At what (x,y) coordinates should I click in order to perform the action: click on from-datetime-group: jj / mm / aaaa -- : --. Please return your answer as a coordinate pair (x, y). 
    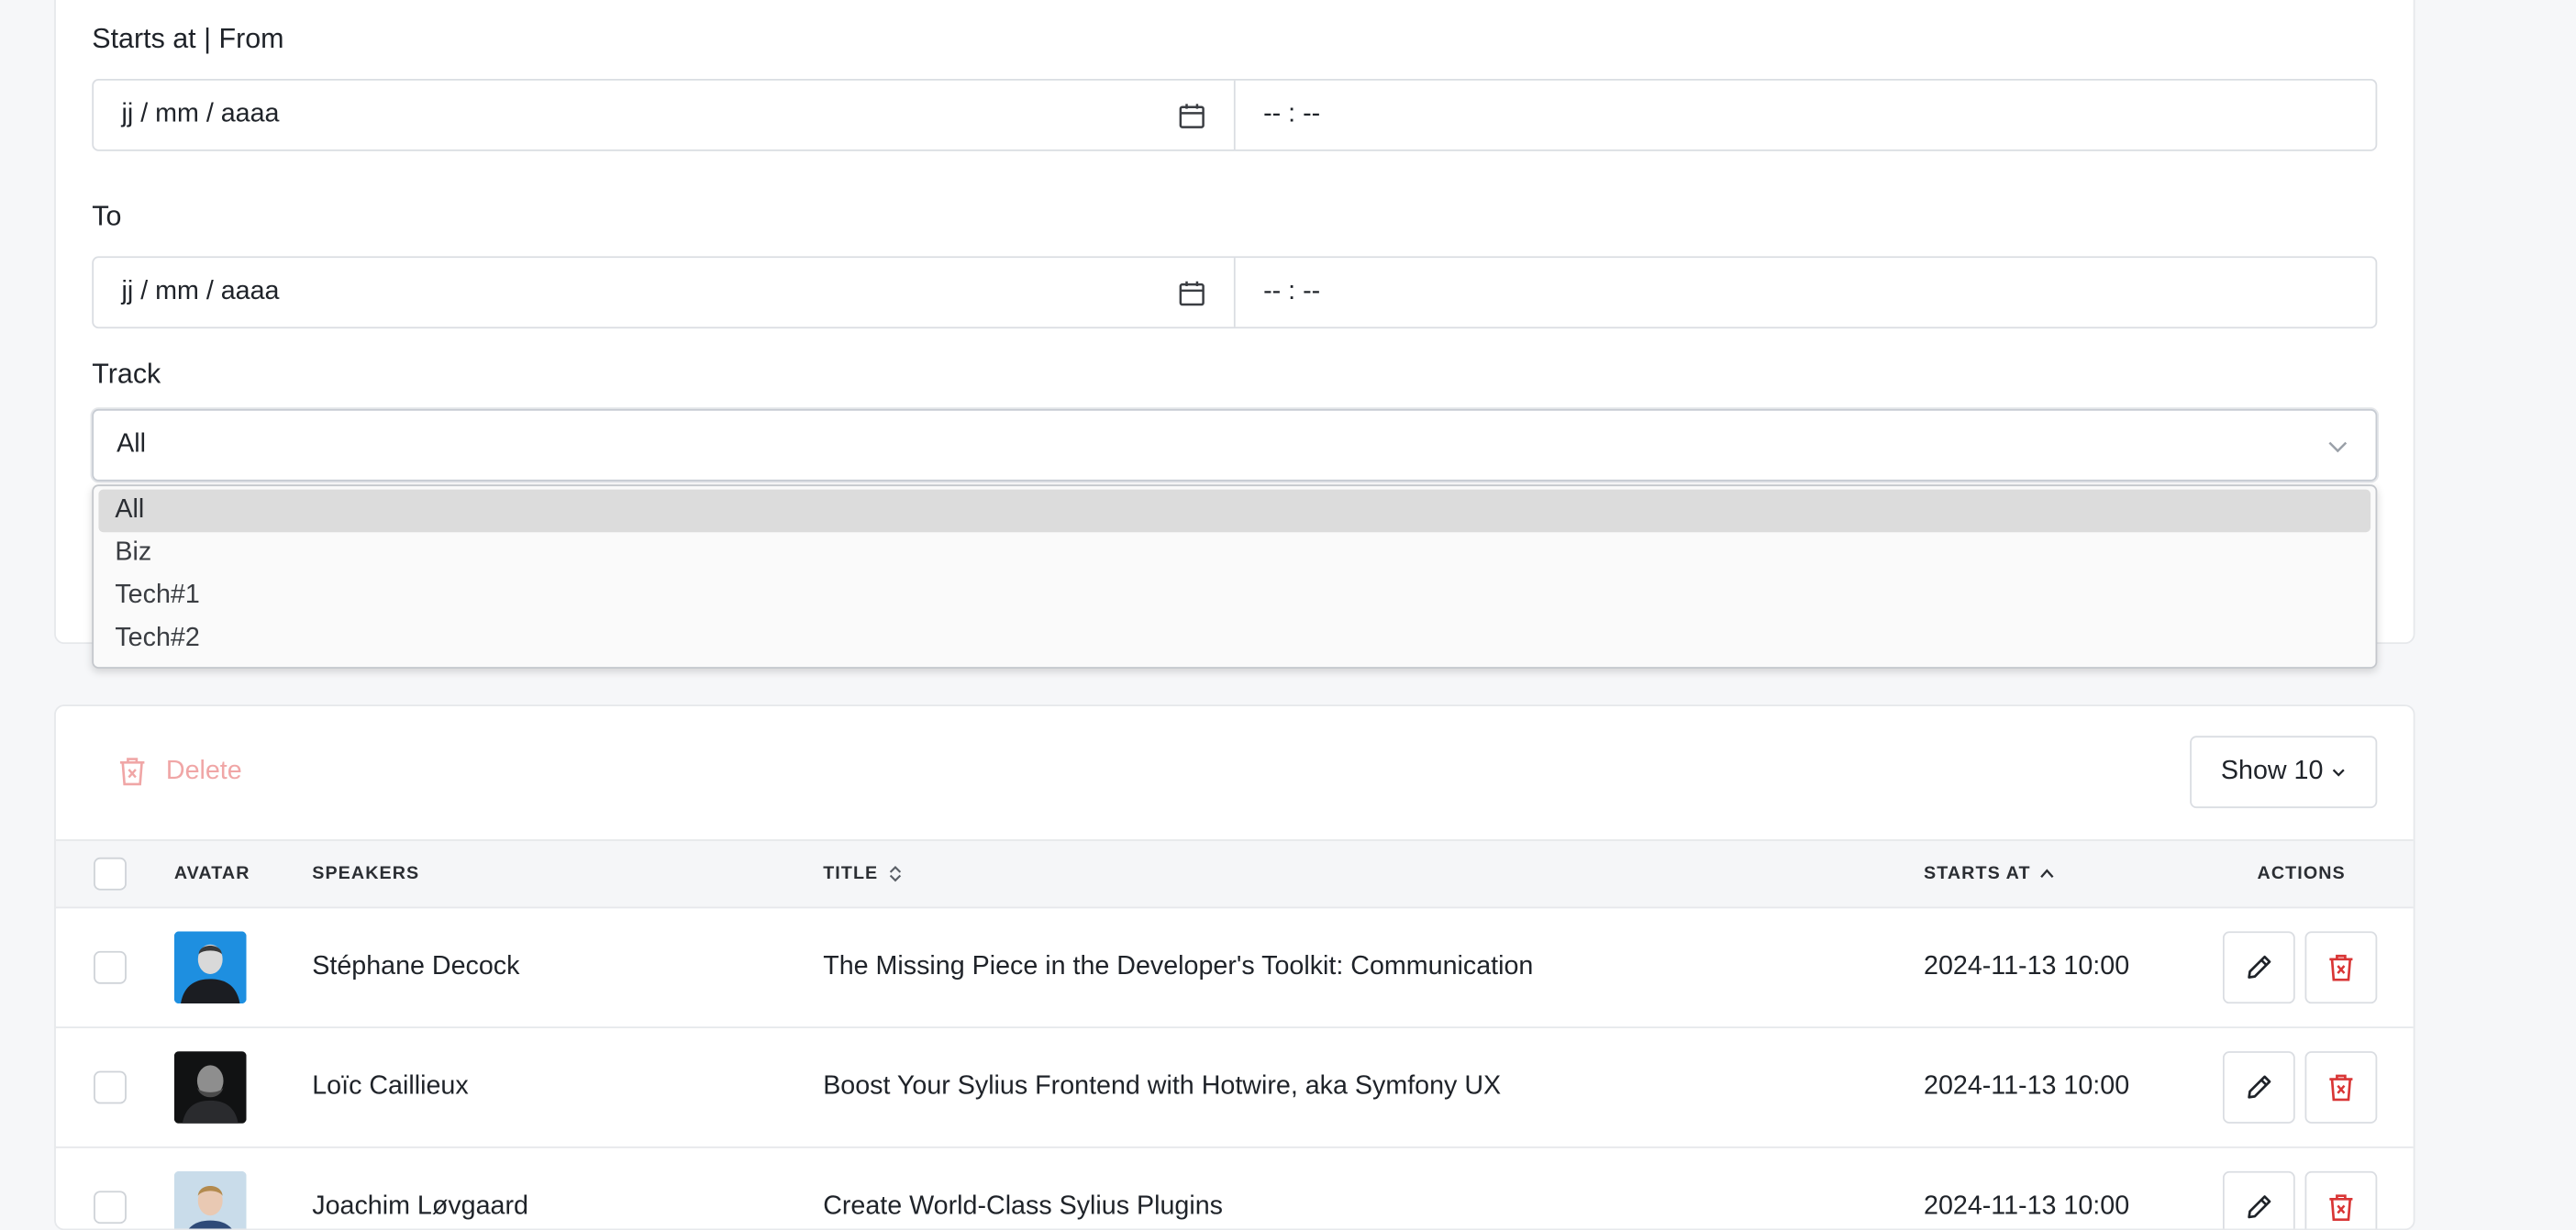
    Looking at the image, I should click on (1235, 114).